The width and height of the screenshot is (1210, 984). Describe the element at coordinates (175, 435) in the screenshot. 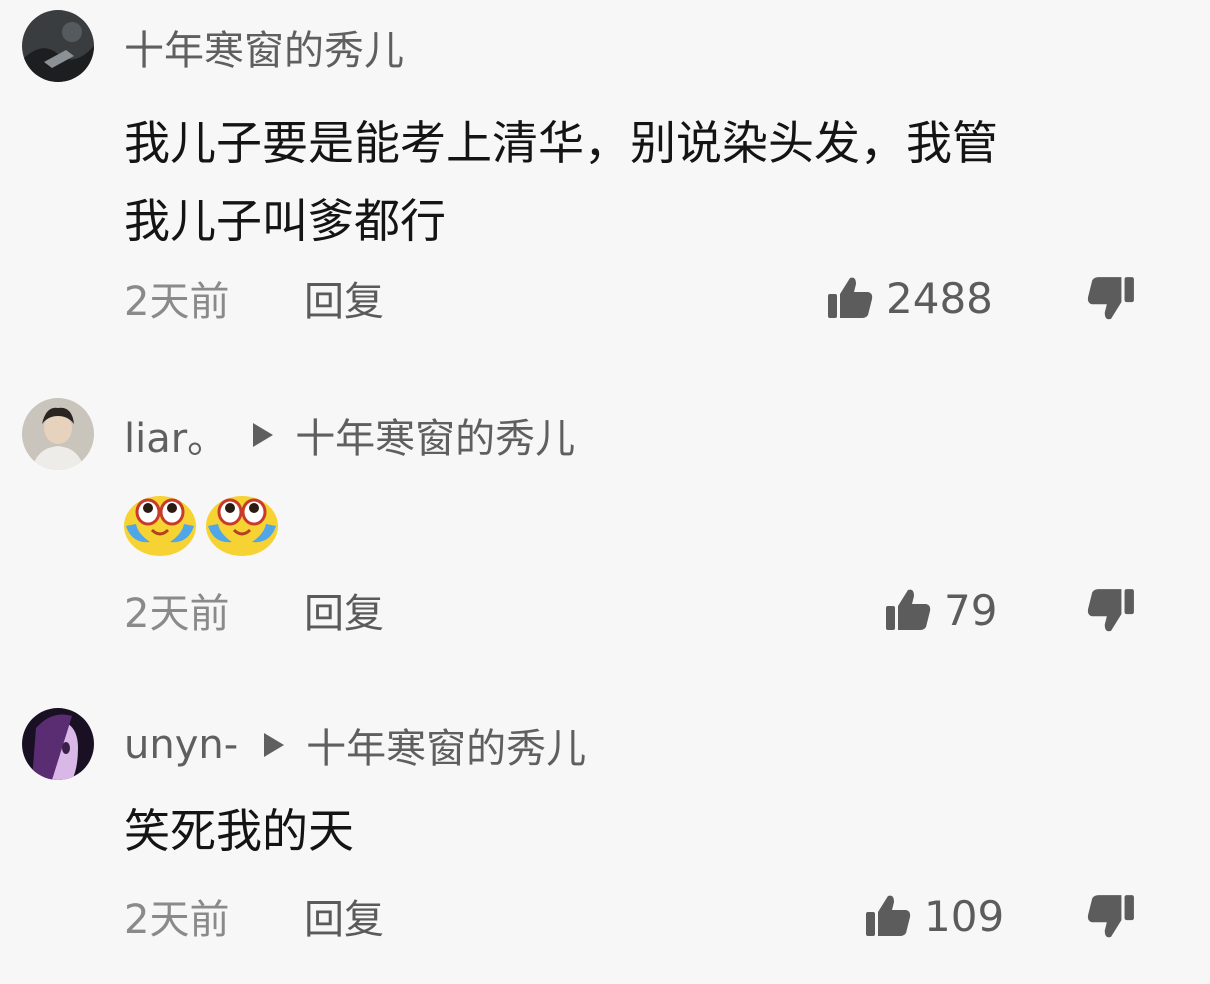

I see `username: liar。` at that location.